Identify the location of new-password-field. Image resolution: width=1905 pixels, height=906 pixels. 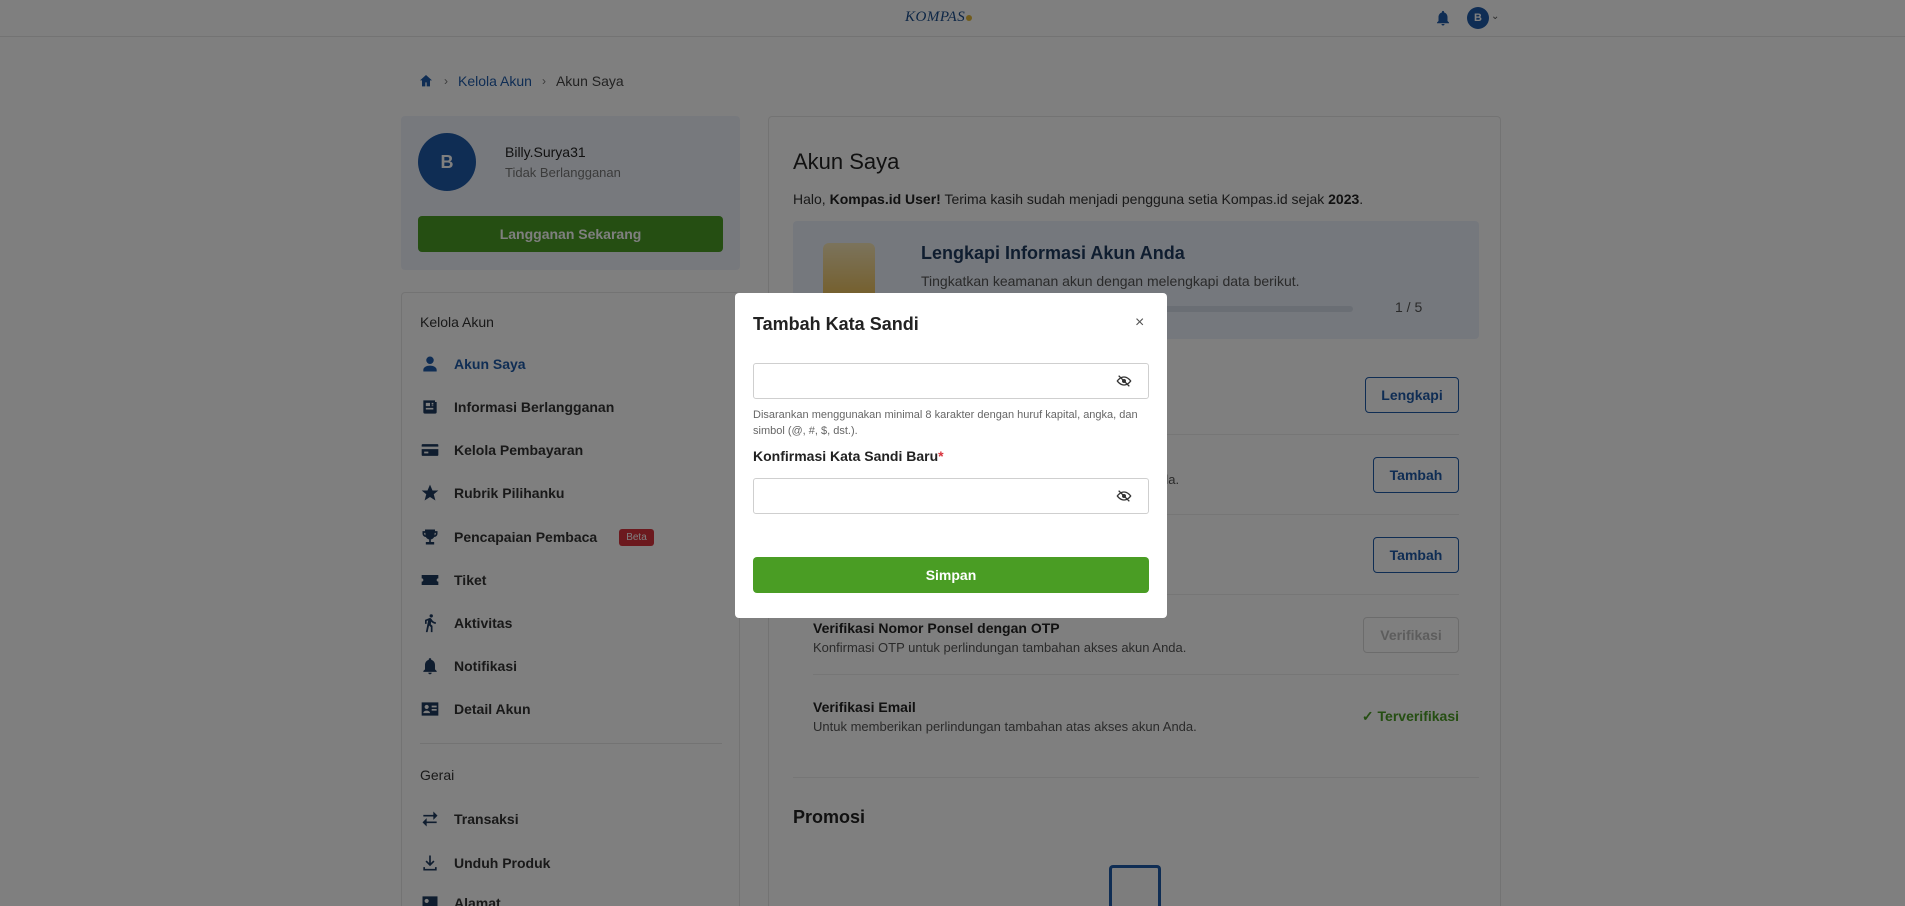
(951, 381).